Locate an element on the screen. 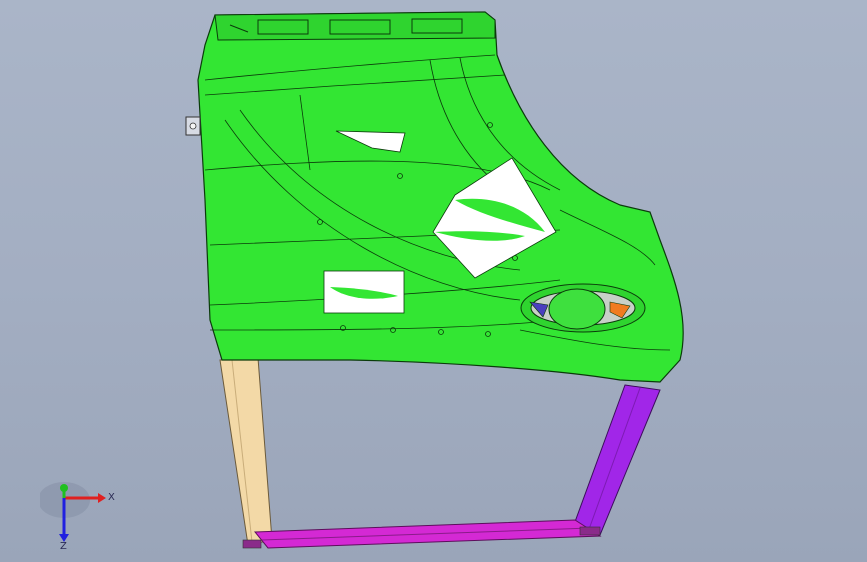 Image resolution: width=867 pixels, height=562 pixels. z-axis-label: Z is located at coordinates (63, 545).